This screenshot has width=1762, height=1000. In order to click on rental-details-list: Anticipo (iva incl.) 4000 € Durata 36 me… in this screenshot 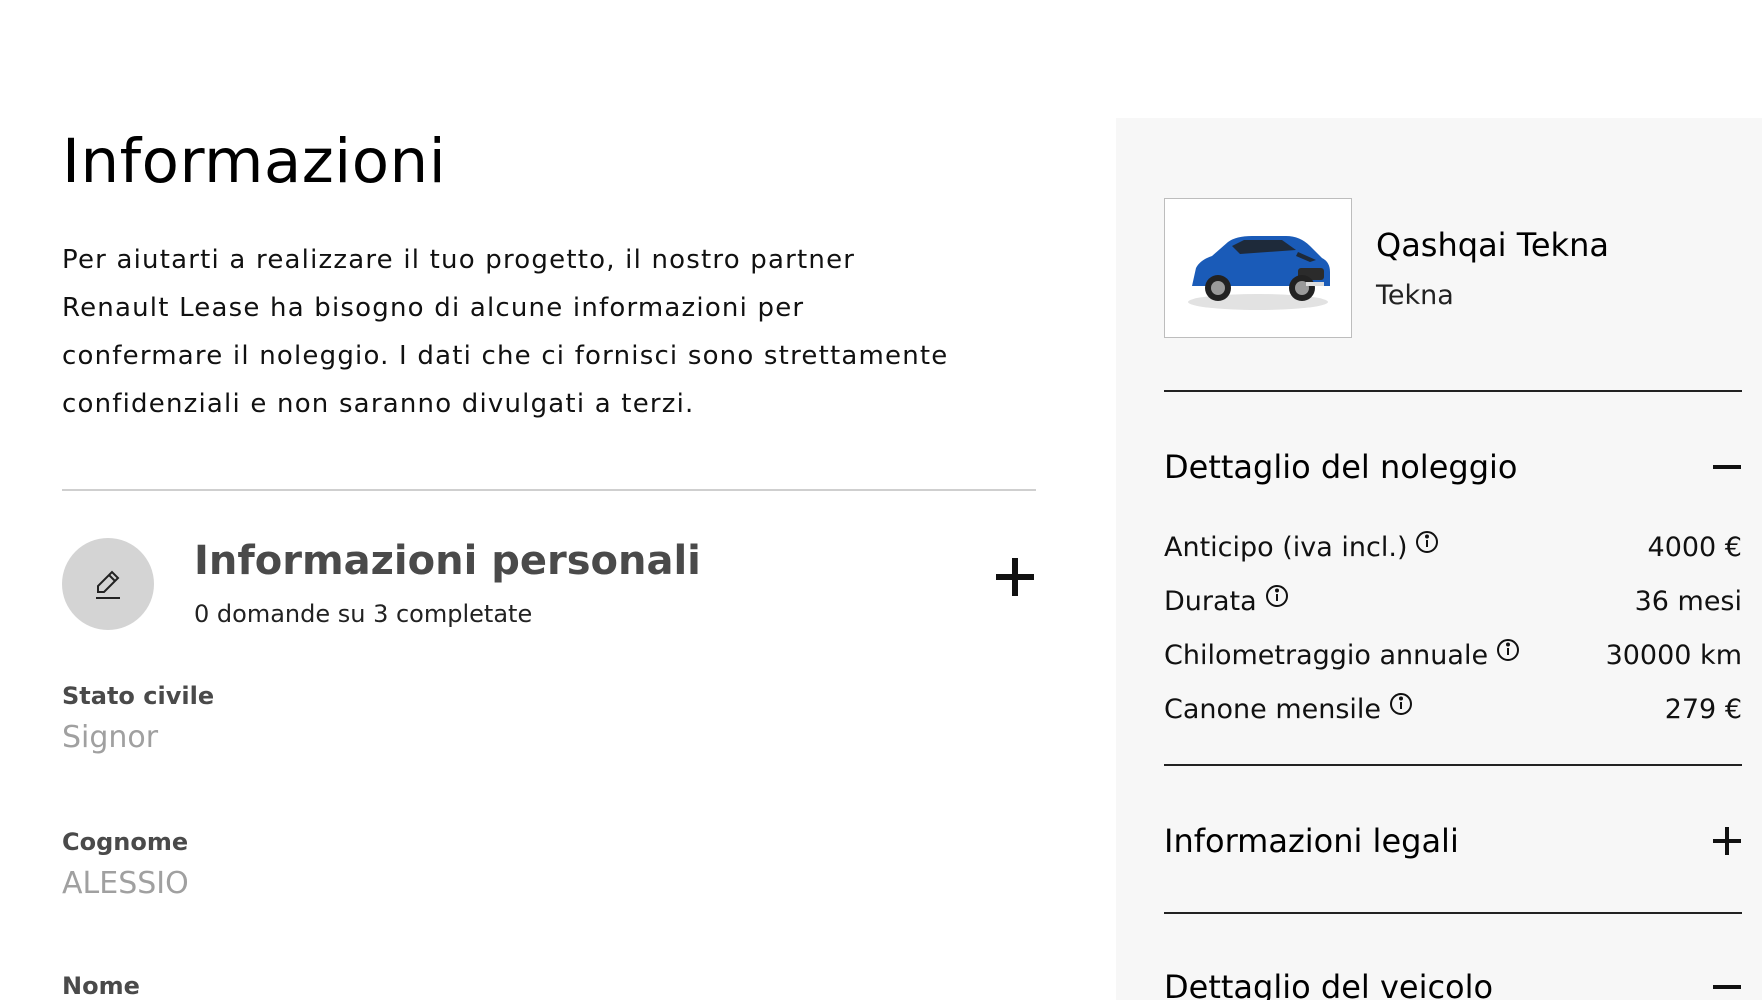, I will do `click(1453, 628)`.